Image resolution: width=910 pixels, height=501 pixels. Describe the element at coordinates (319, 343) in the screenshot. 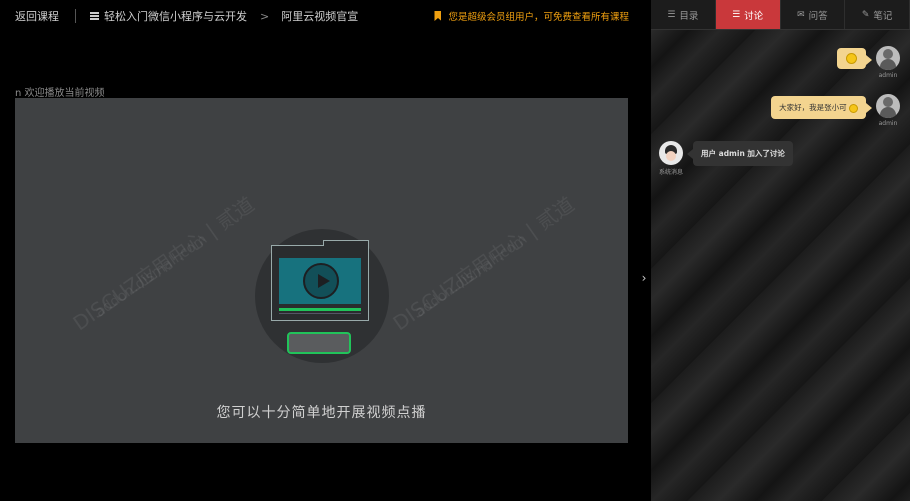

I see `placeholder-button-shape` at that location.